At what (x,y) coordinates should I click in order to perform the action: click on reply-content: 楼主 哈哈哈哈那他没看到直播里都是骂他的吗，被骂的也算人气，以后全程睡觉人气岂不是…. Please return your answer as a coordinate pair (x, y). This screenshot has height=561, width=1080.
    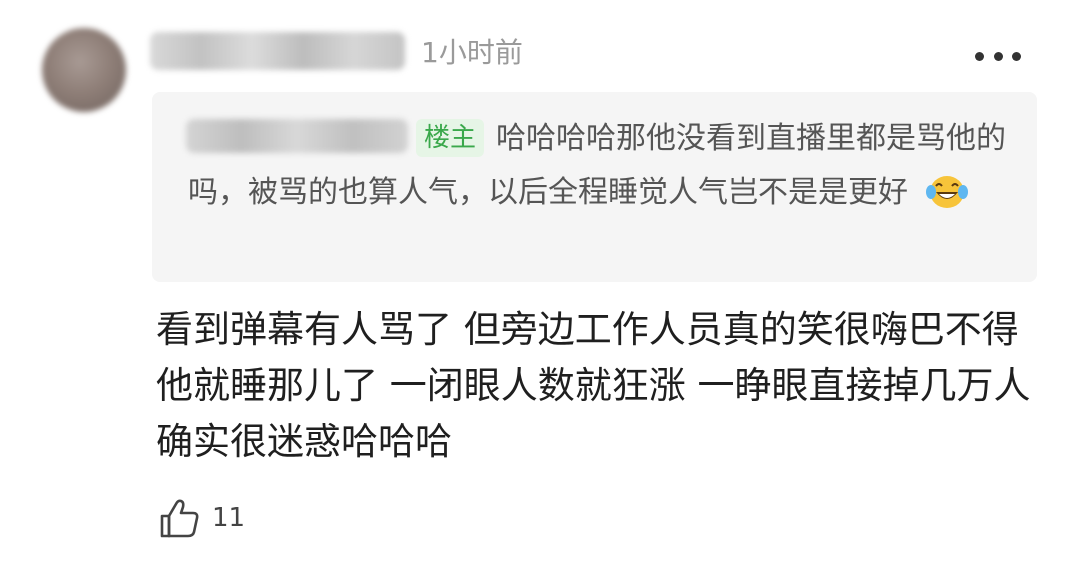
    Looking at the image, I should click on (598, 166).